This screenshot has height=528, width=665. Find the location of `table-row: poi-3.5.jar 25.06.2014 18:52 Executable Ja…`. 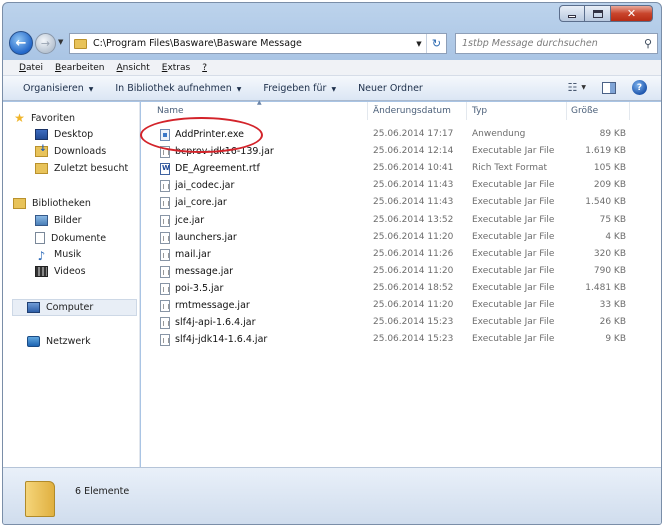

table-row: poi-3.5.jar 25.06.2014 18:52 Executable Ja… is located at coordinates (401, 289).